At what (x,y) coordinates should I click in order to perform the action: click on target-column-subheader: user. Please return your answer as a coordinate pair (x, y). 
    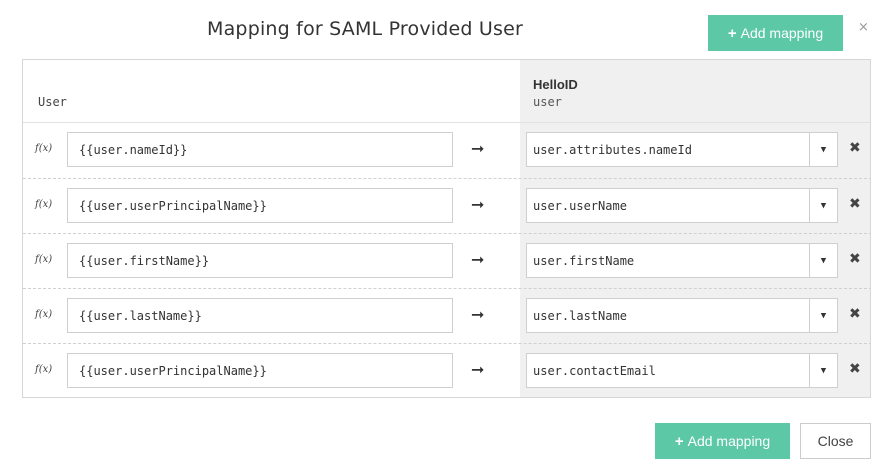
    Looking at the image, I should click on (547, 102).